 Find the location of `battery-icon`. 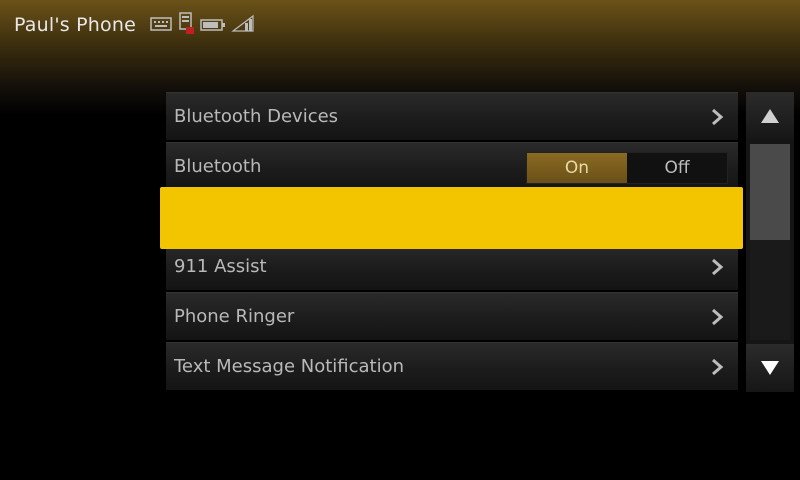

battery-icon is located at coordinates (213, 25).